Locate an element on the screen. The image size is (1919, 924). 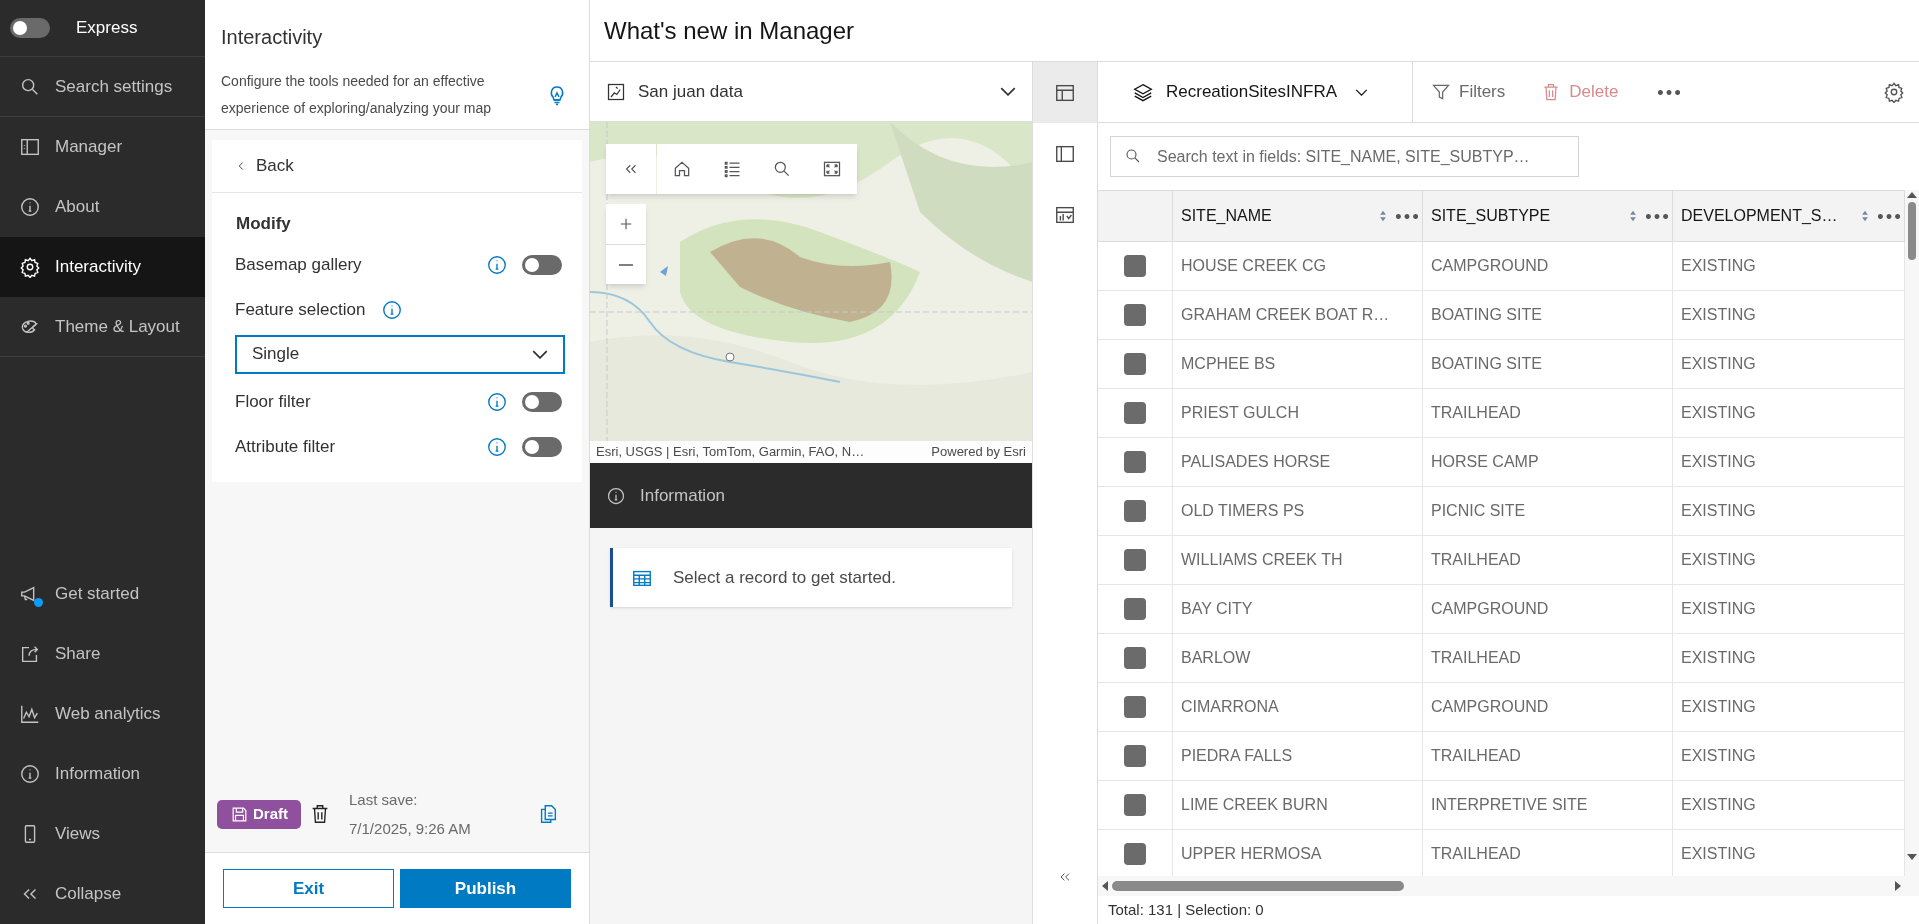
filters-button: Filters is located at coordinates (1468, 92).